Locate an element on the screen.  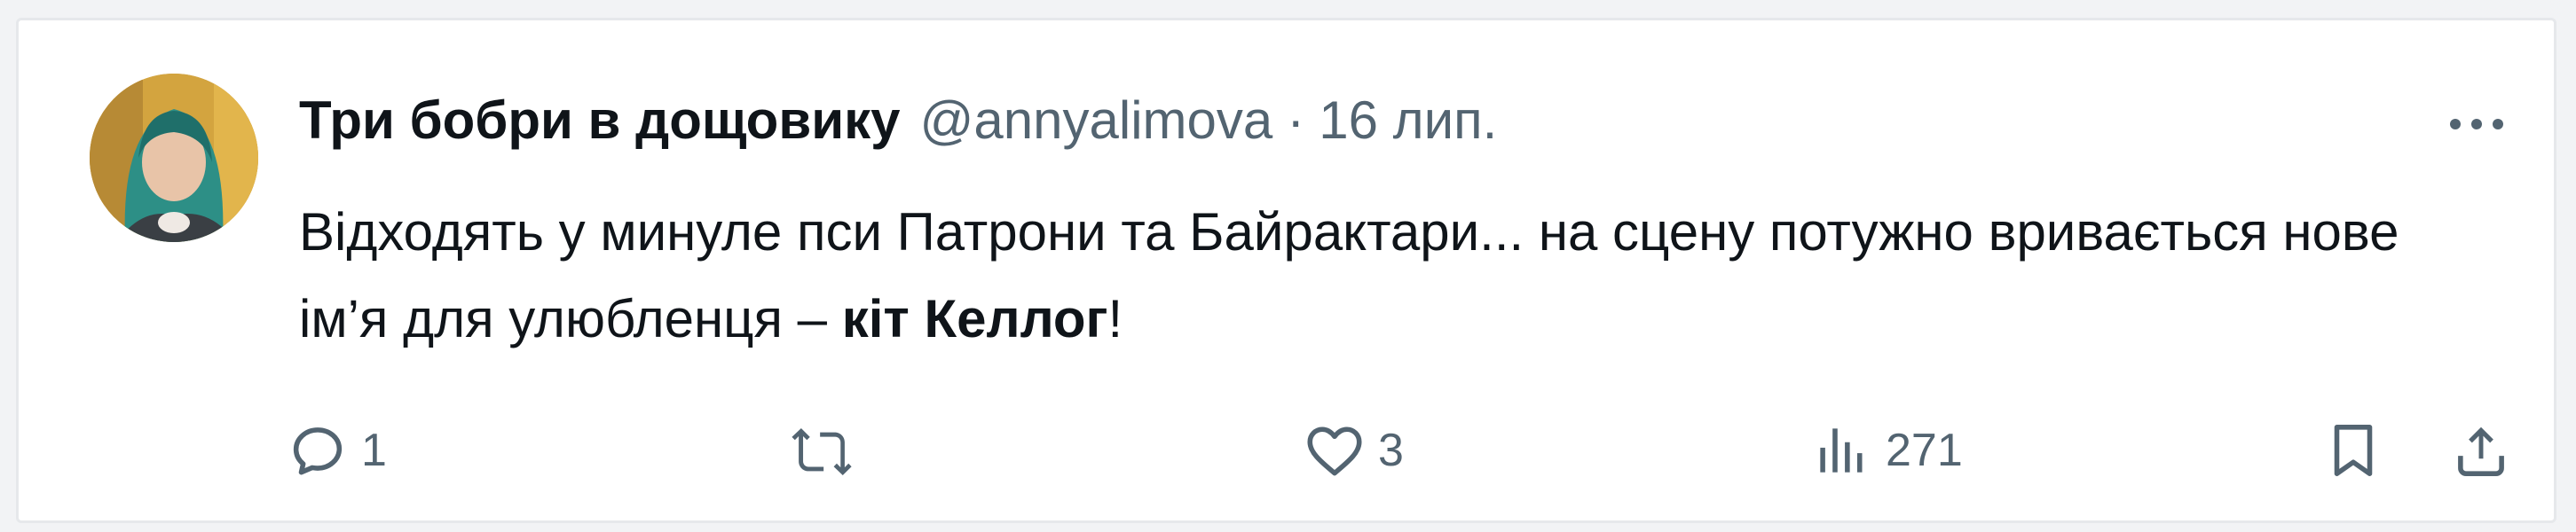
action-bar: 1 3 271 is located at coordinates (1286, 451).